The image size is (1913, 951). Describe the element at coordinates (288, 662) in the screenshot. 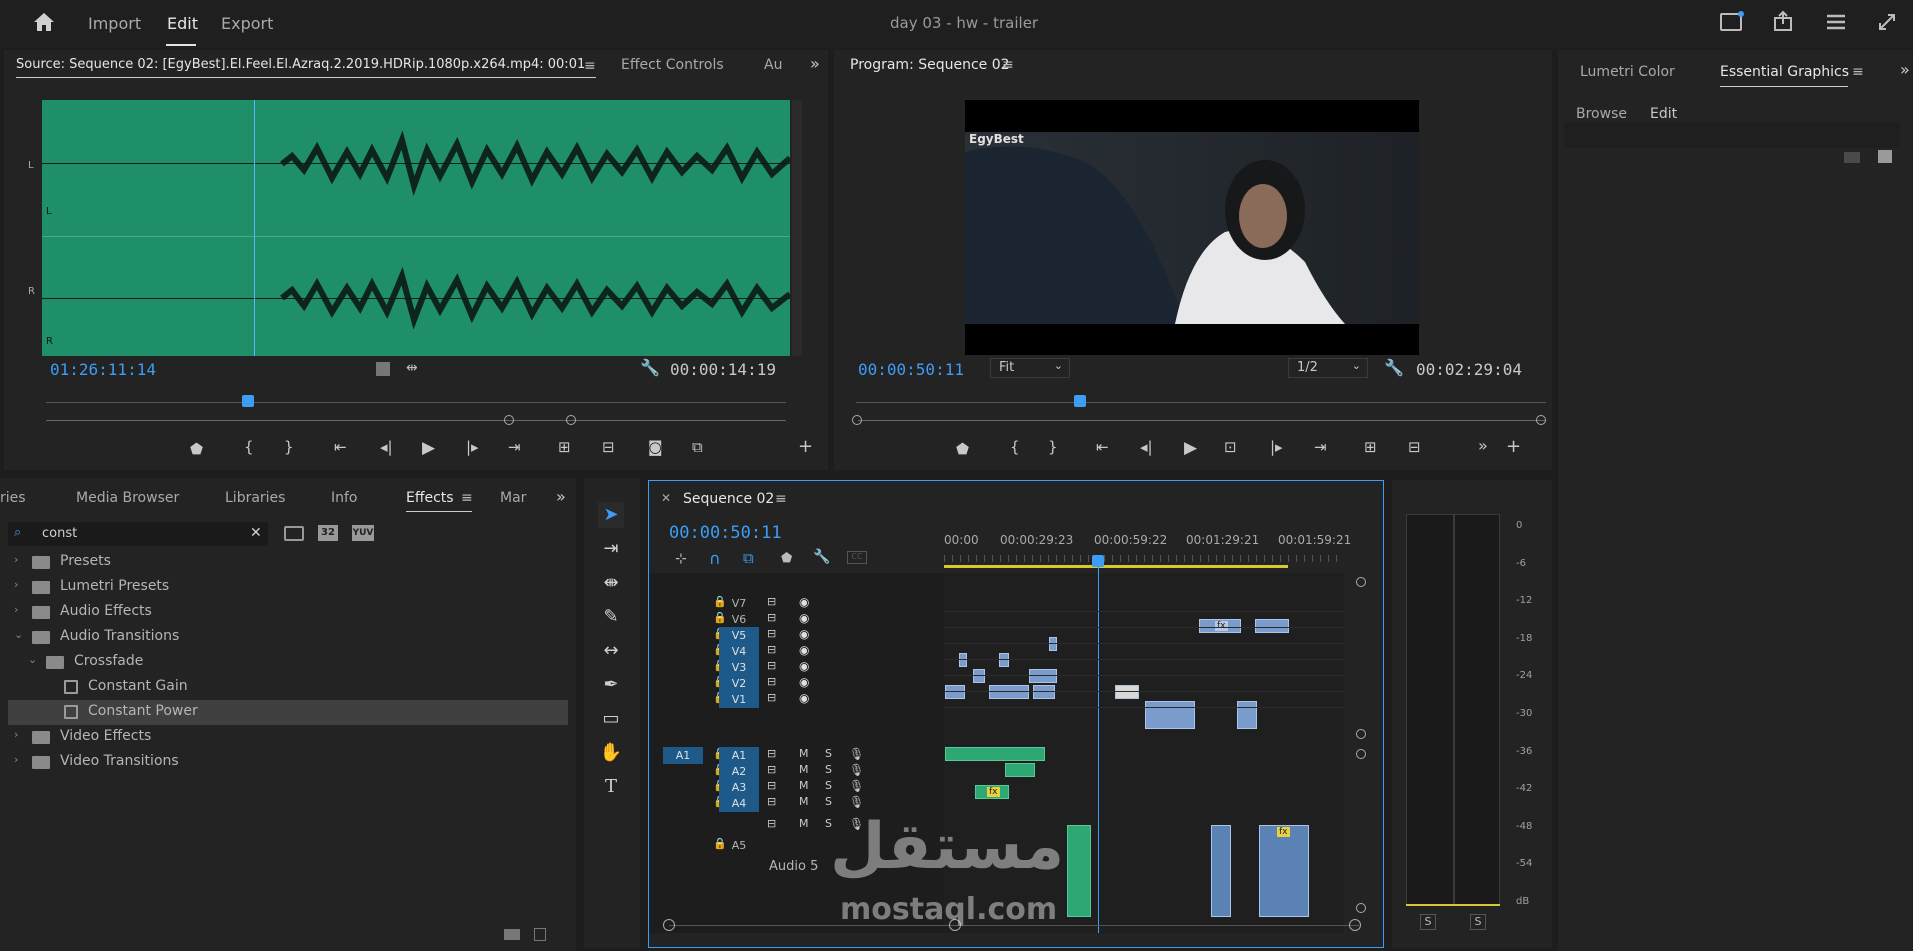

I see `tree-folder-crossfade: ⌄ Crossfade` at that location.